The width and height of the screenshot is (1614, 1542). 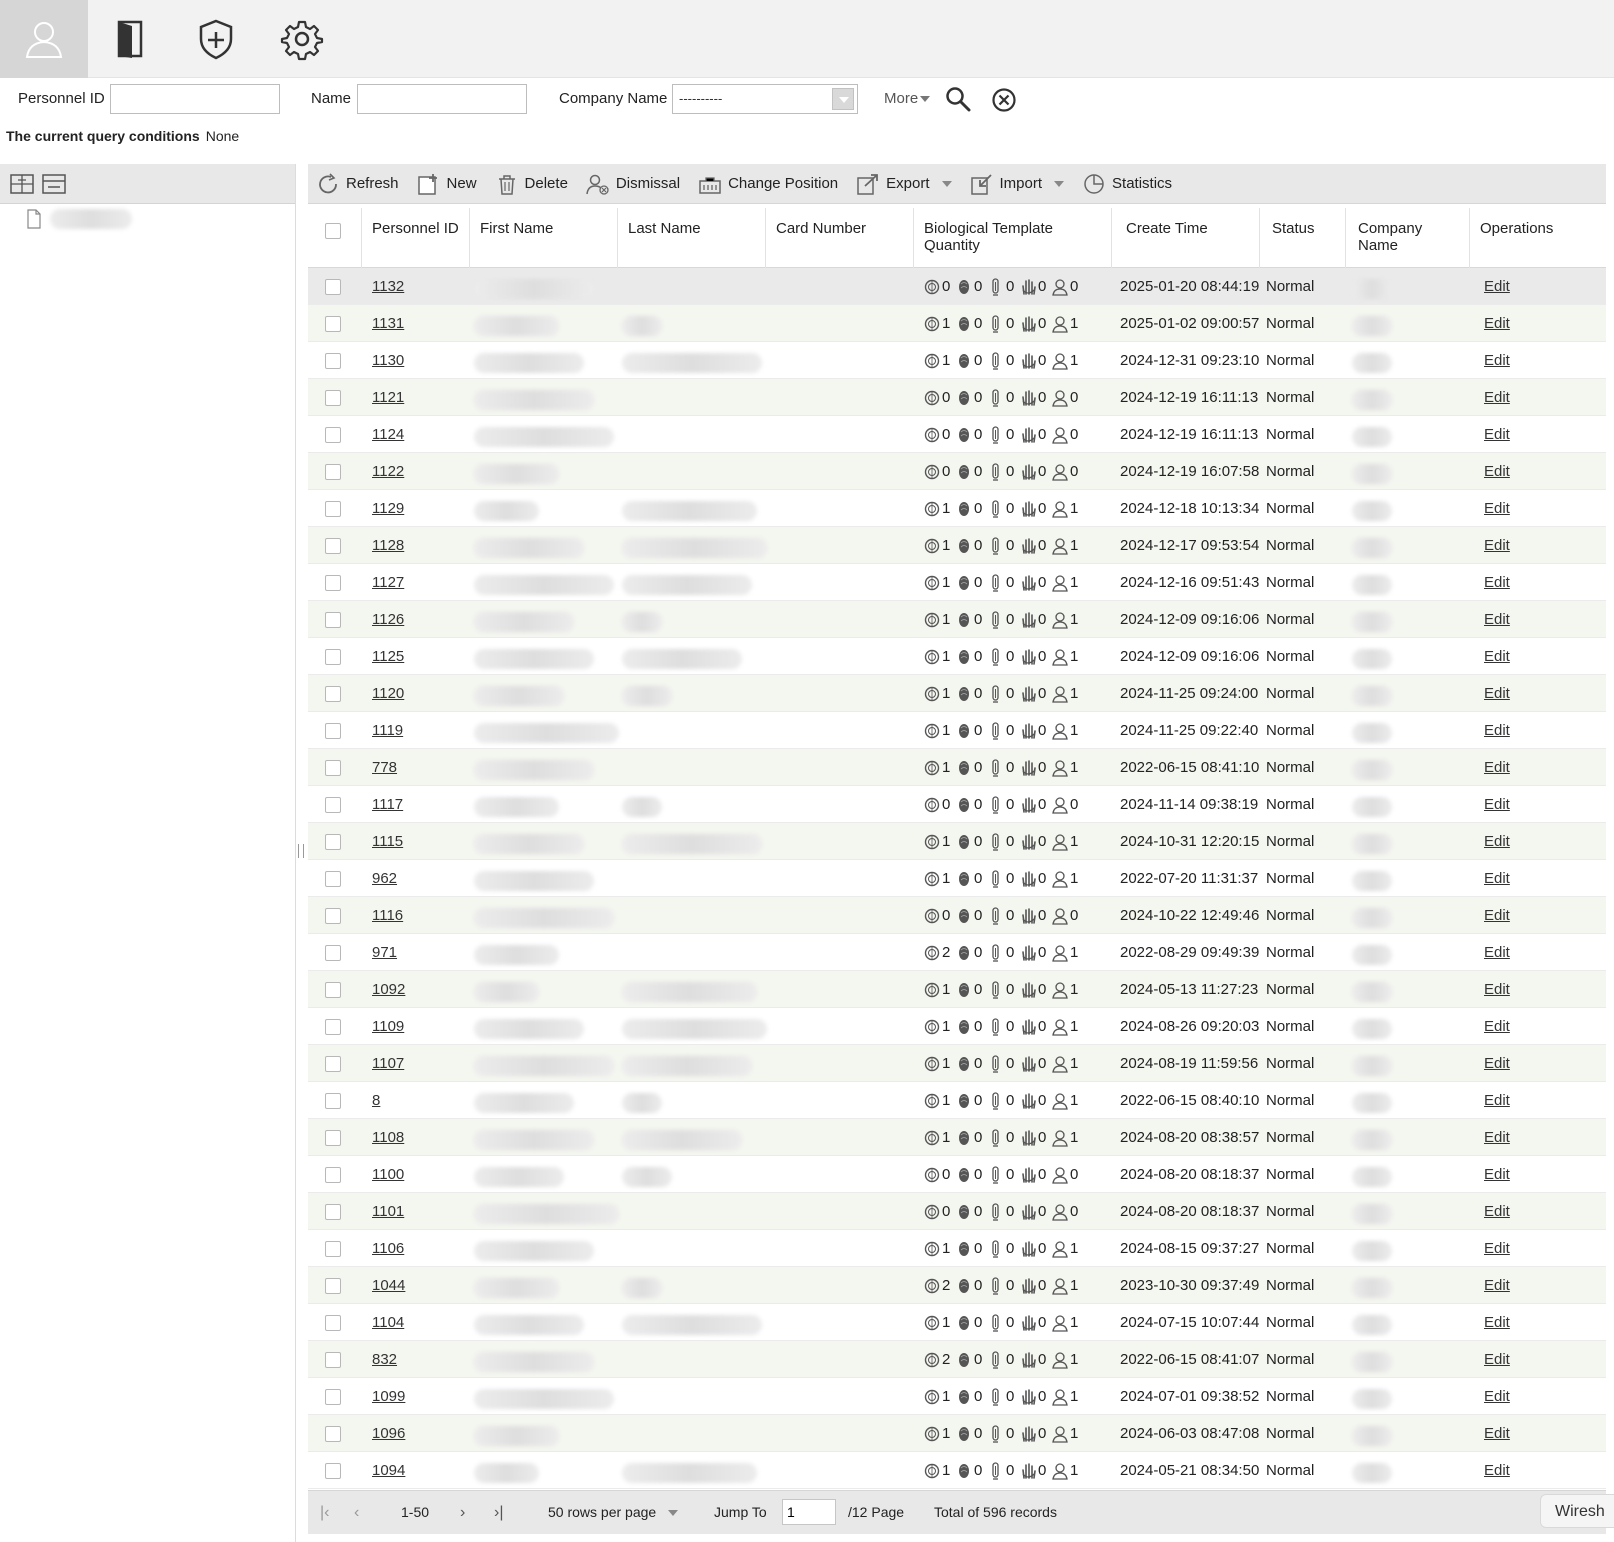 What do you see at coordinates (904, 184) in the screenshot?
I see `export-button: Export` at bounding box center [904, 184].